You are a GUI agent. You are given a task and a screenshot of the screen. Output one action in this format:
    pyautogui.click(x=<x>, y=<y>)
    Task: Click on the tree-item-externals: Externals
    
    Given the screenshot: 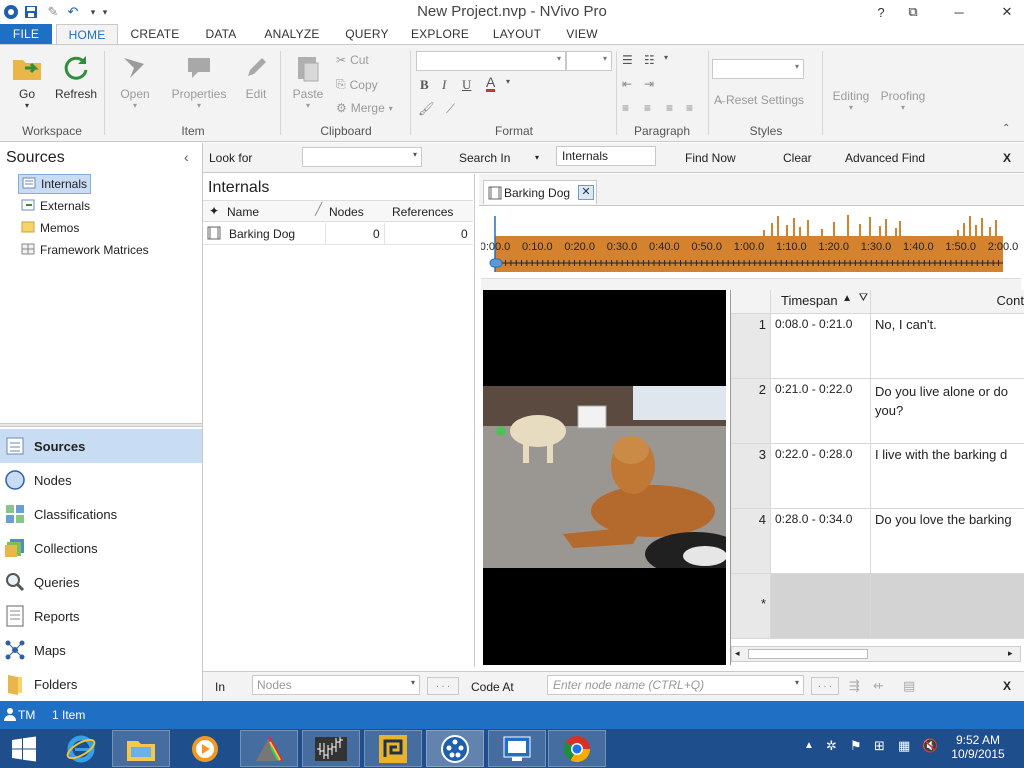 What is the action you would take?
    pyautogui.click(x=55, y=206)
    